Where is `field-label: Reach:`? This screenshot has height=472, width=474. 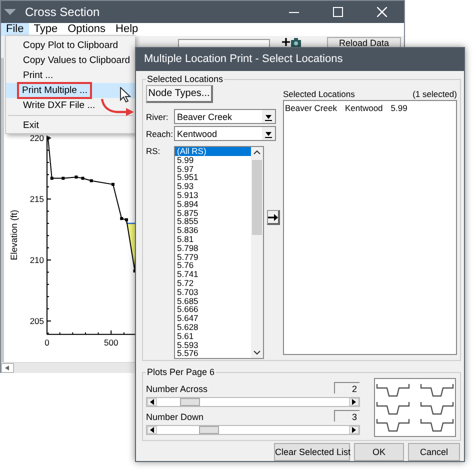 field-label: Reach: is located at coordinates (160, 133).